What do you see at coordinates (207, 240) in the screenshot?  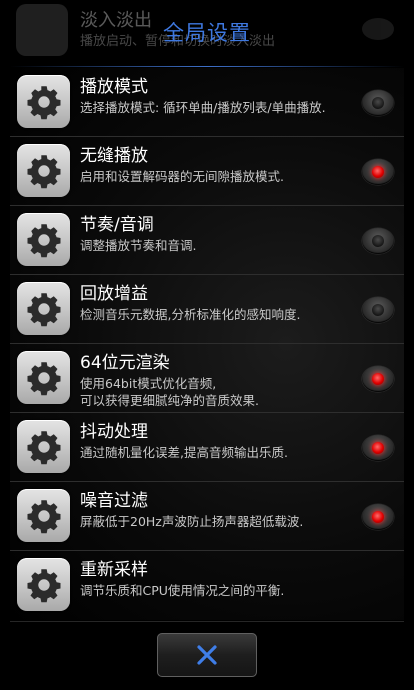 I see `setting-row-tempo-pitch: 节奏/音调 调整播放节奏和音调.` at bounding box center [207, 240].